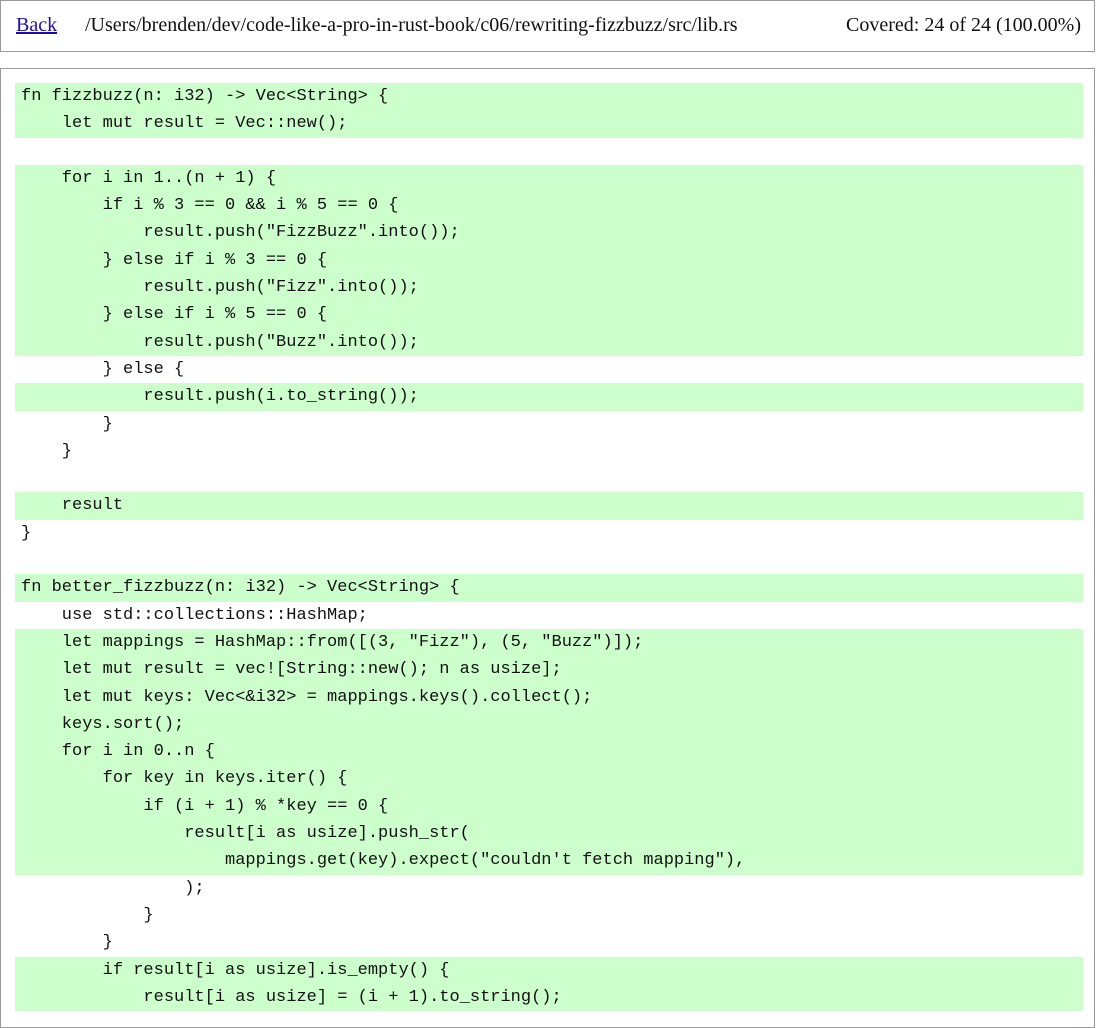  What do you see at coordinates (549, 178) in the screenshot?
I see `code-line-covered: for i in 1..(n + 1) {` at bounding box center [549, 178].